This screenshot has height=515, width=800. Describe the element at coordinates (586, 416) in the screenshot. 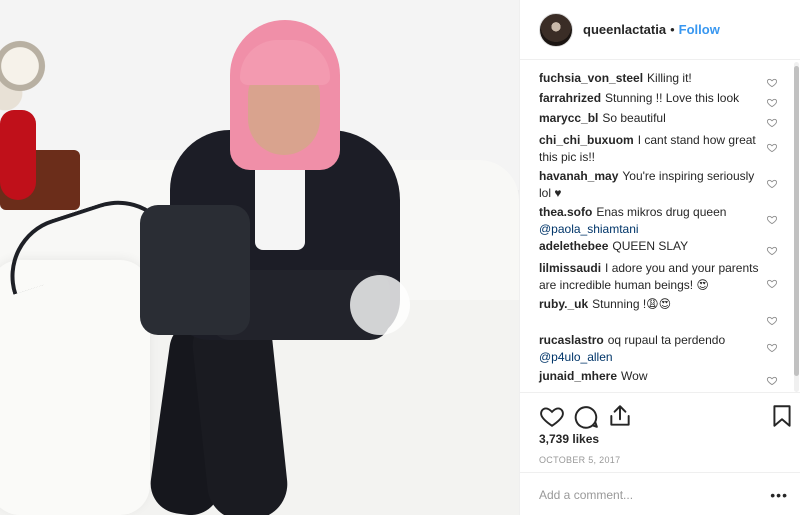

I see `comment-icon` at that location.